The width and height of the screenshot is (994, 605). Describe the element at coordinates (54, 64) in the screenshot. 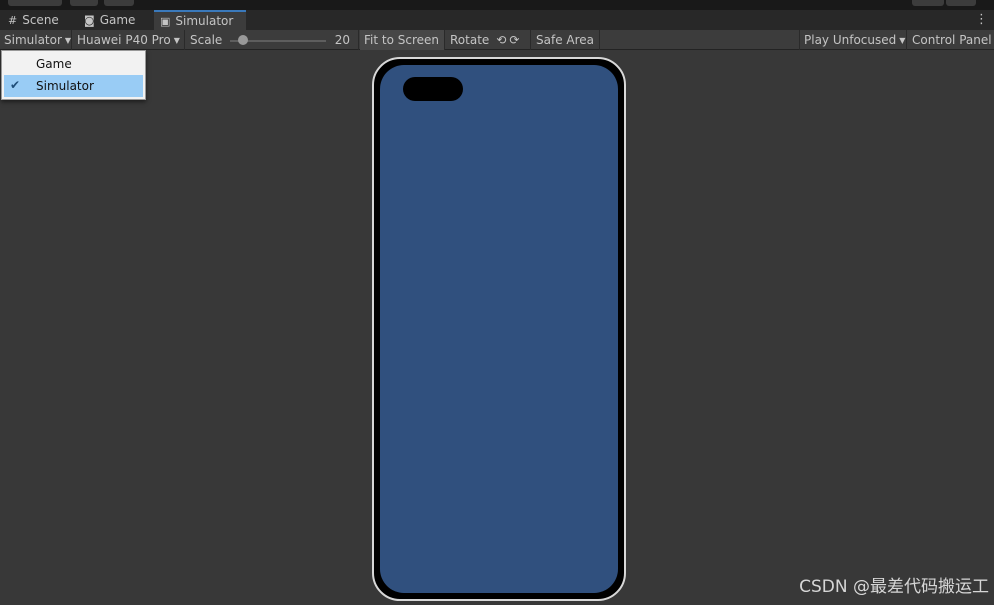

I see `menu-item-label: Game` at that location.